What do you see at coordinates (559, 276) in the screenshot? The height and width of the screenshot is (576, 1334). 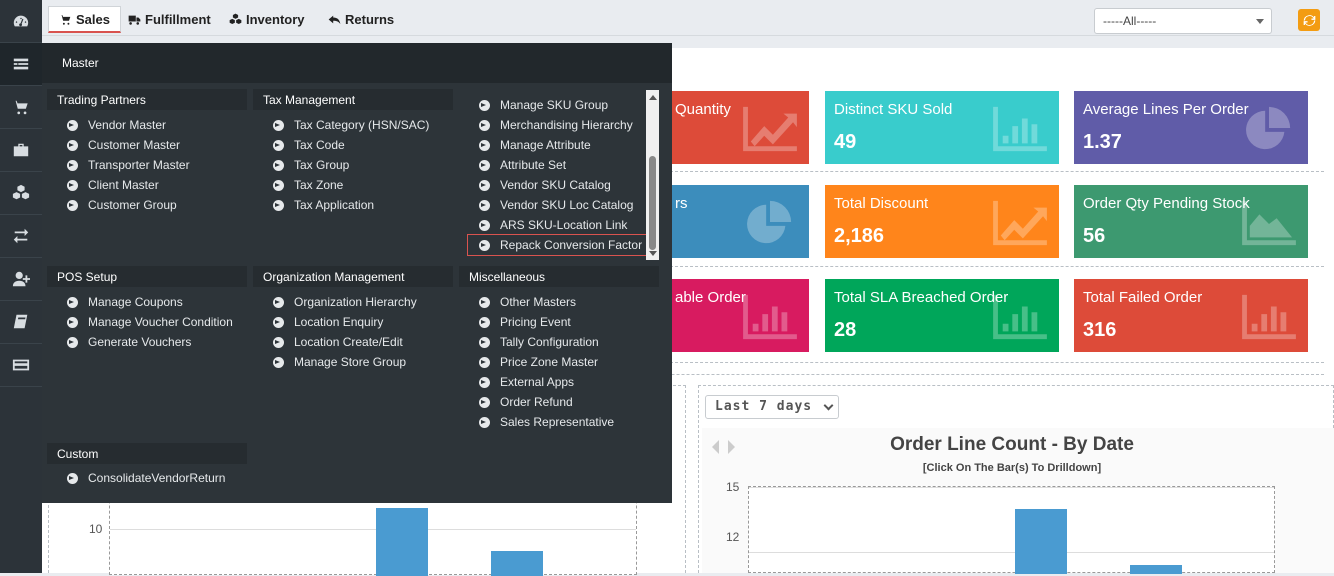 I see `menu-section-title: Miscellaneous` at bounding box center [559, 276].